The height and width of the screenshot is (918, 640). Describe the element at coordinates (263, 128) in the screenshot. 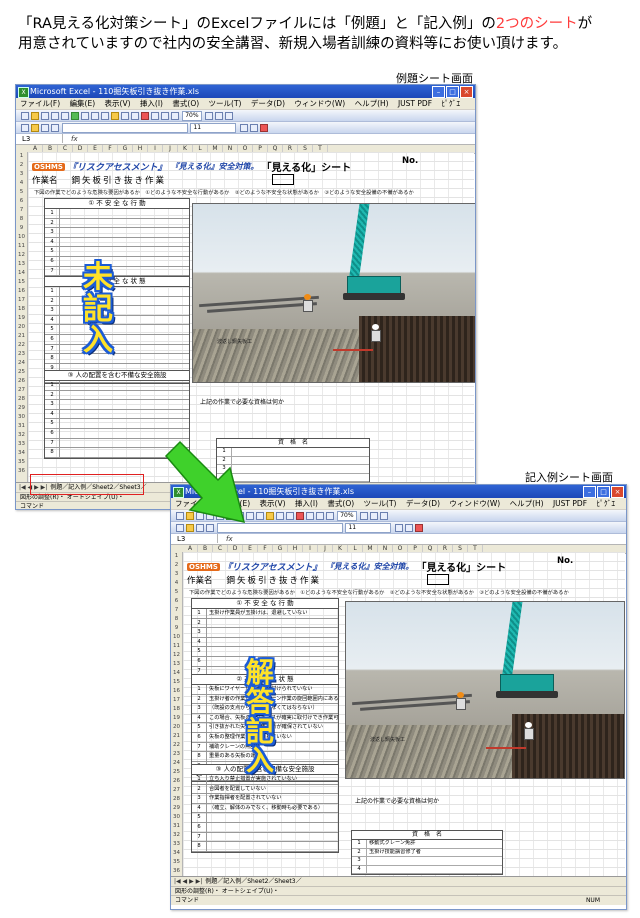

I see `font-color-icon` at that location.